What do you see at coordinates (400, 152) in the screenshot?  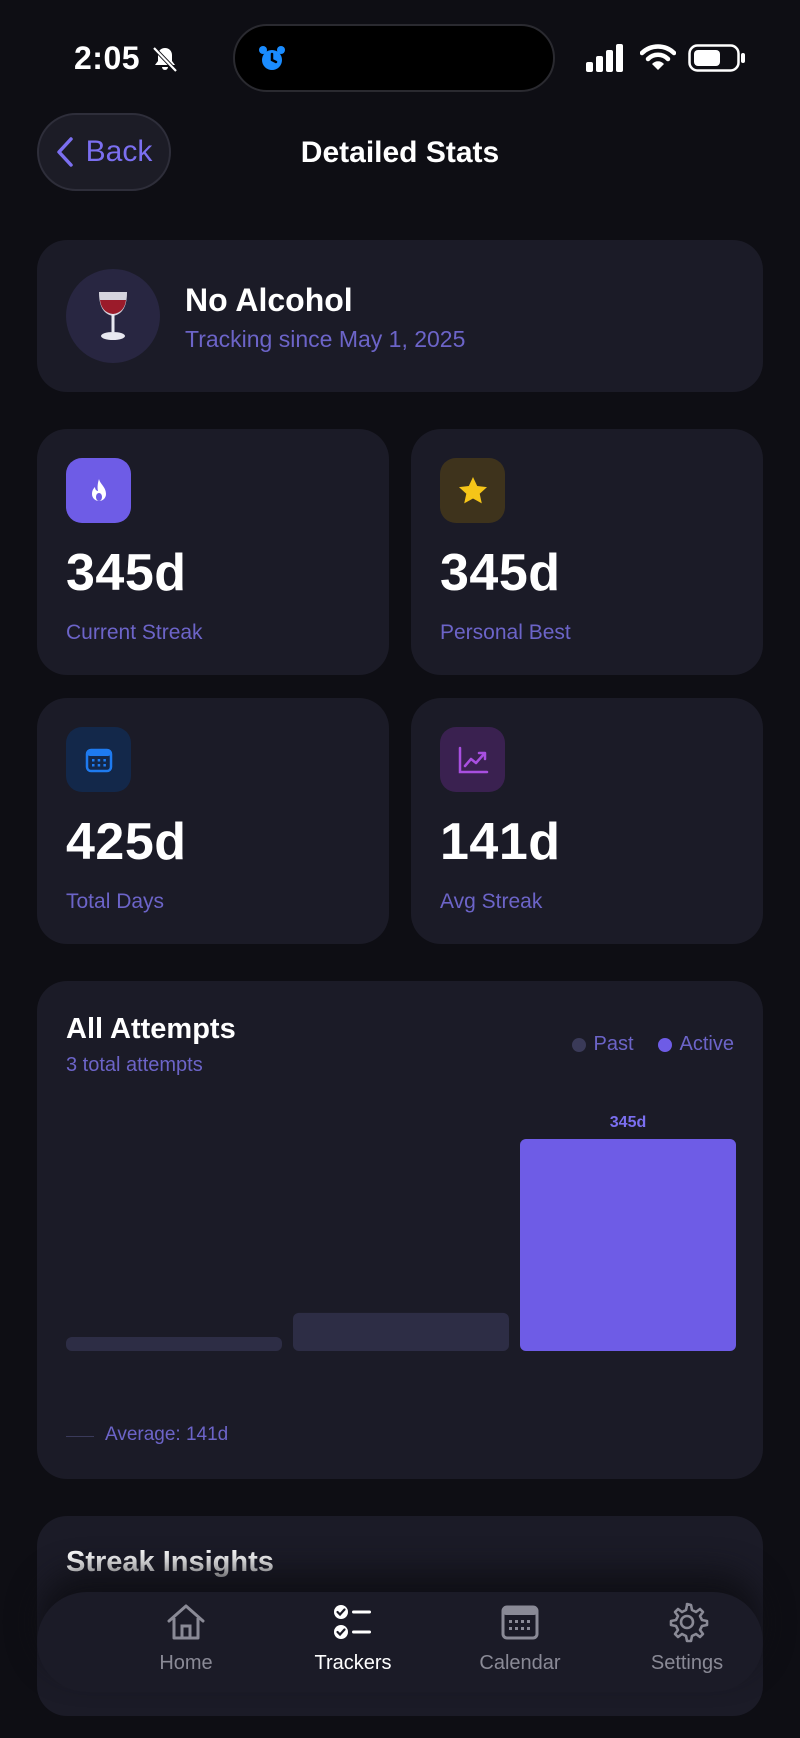 I see `page-title: Detailed Stats` at bounding box center [400, 152].